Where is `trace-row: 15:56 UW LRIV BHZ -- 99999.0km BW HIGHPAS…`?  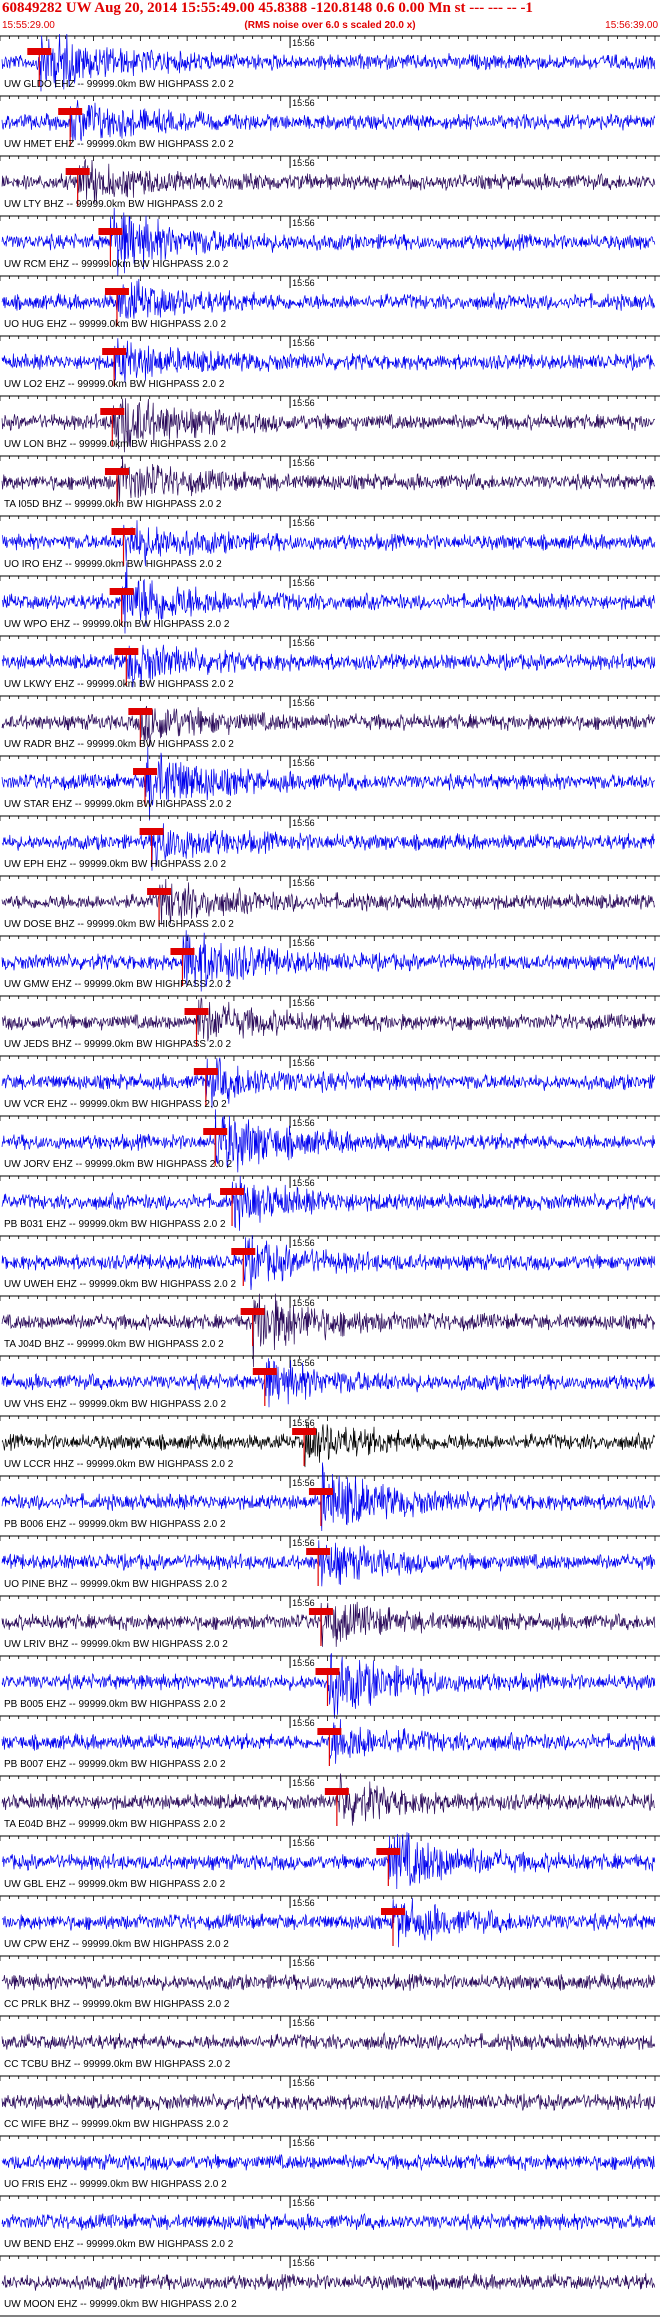 trace-row: 15:56 UW LRIV BHZ -- 99999.0km BW HIGHPAS… is located at coordinates (330, 1622).